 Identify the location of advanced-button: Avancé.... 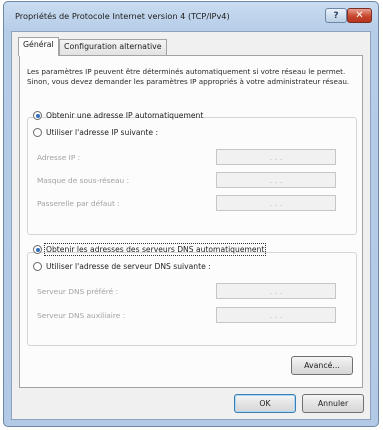
(322, 365).